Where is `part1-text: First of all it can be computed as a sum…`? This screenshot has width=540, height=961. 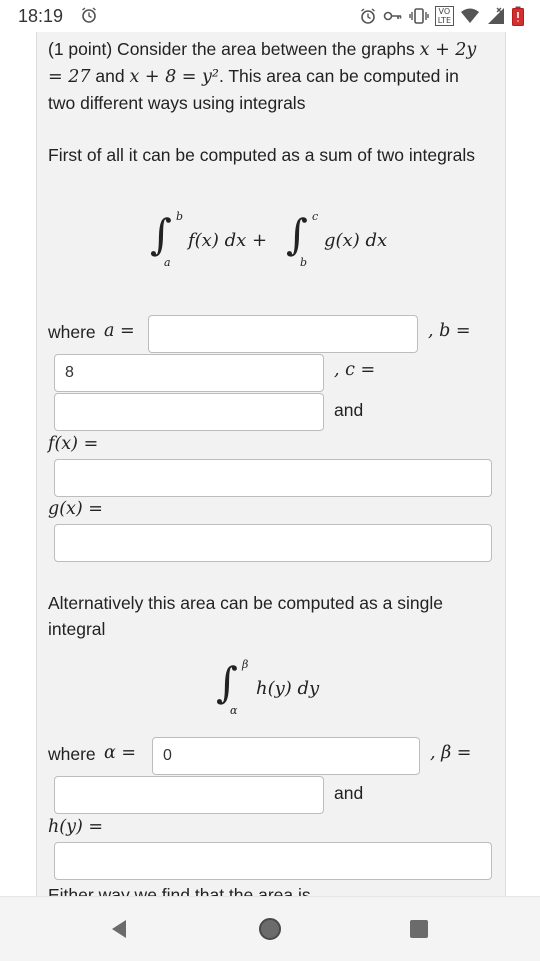 part1-text: First of all it can be computed as a sum… is located at coordinates (261, 155).